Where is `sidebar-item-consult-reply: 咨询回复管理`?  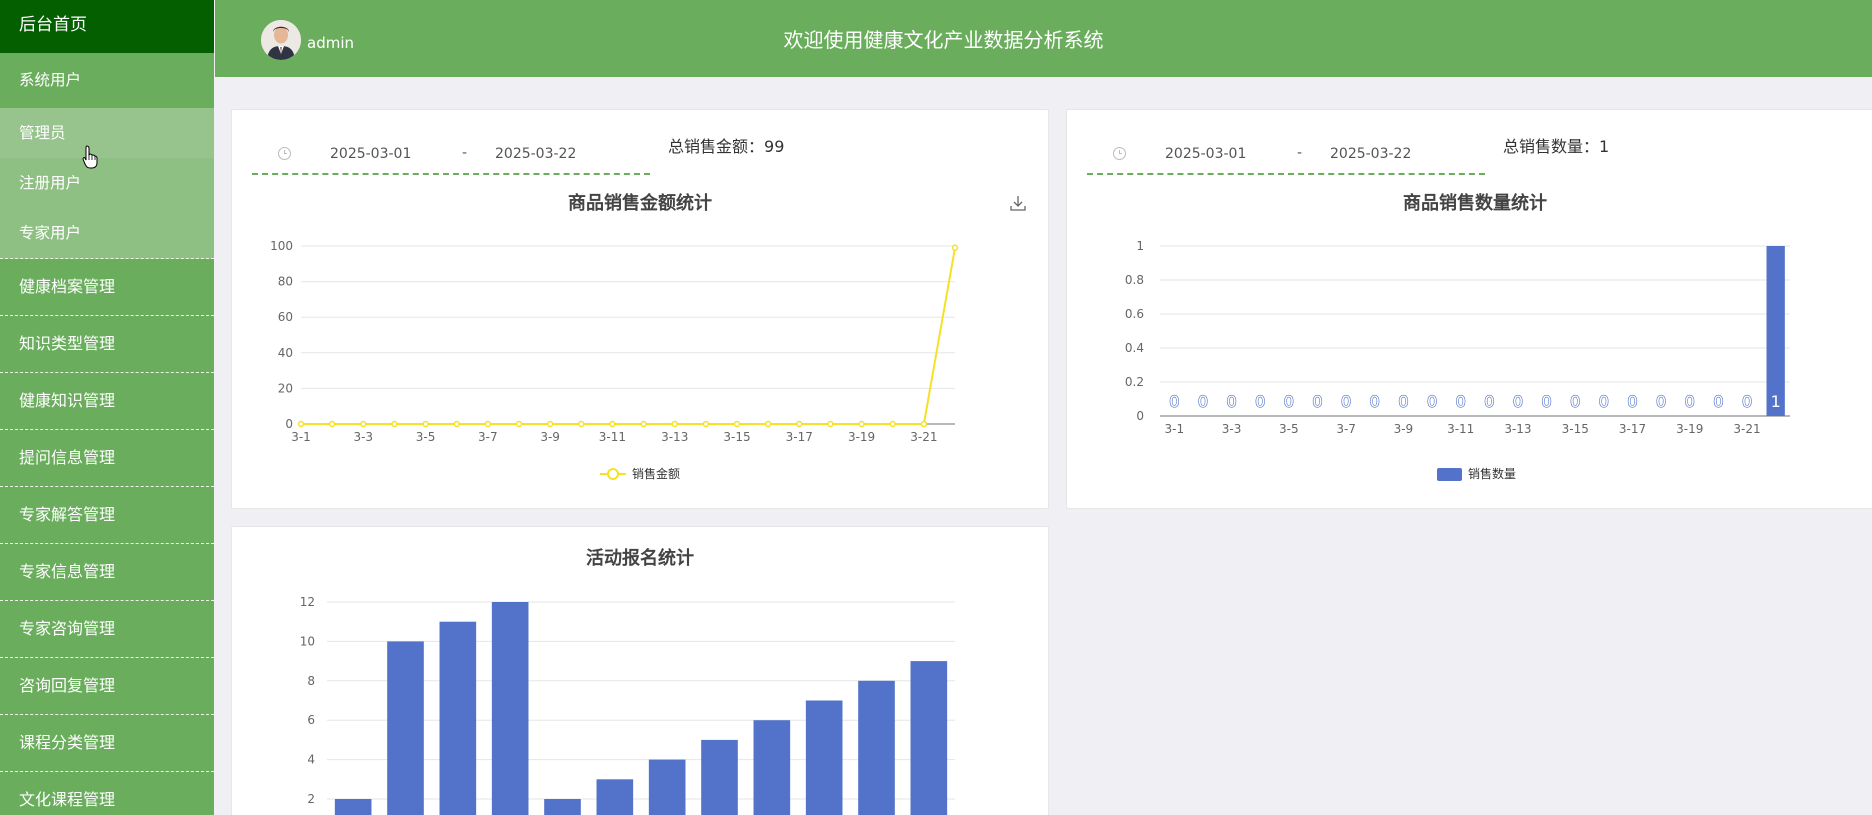 sidebar-item-consult-reply: 咨询回复管理 is located at coordinates (107, 686).